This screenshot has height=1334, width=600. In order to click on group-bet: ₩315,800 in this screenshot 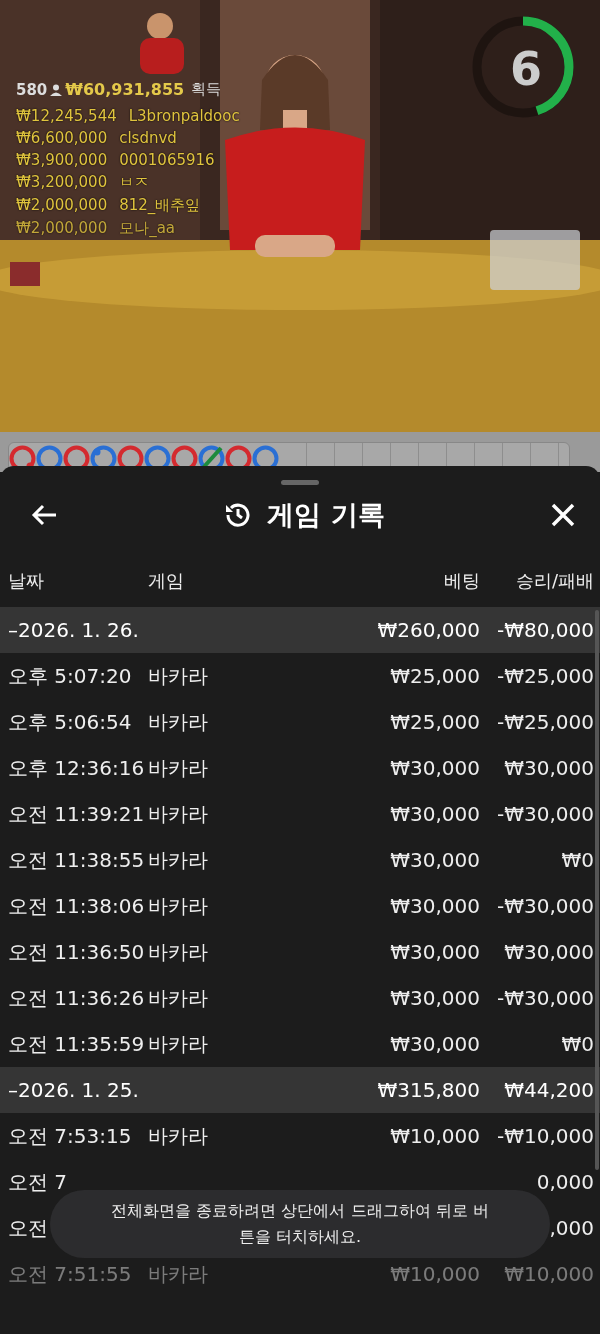, I will do `click(428, 1090)`.